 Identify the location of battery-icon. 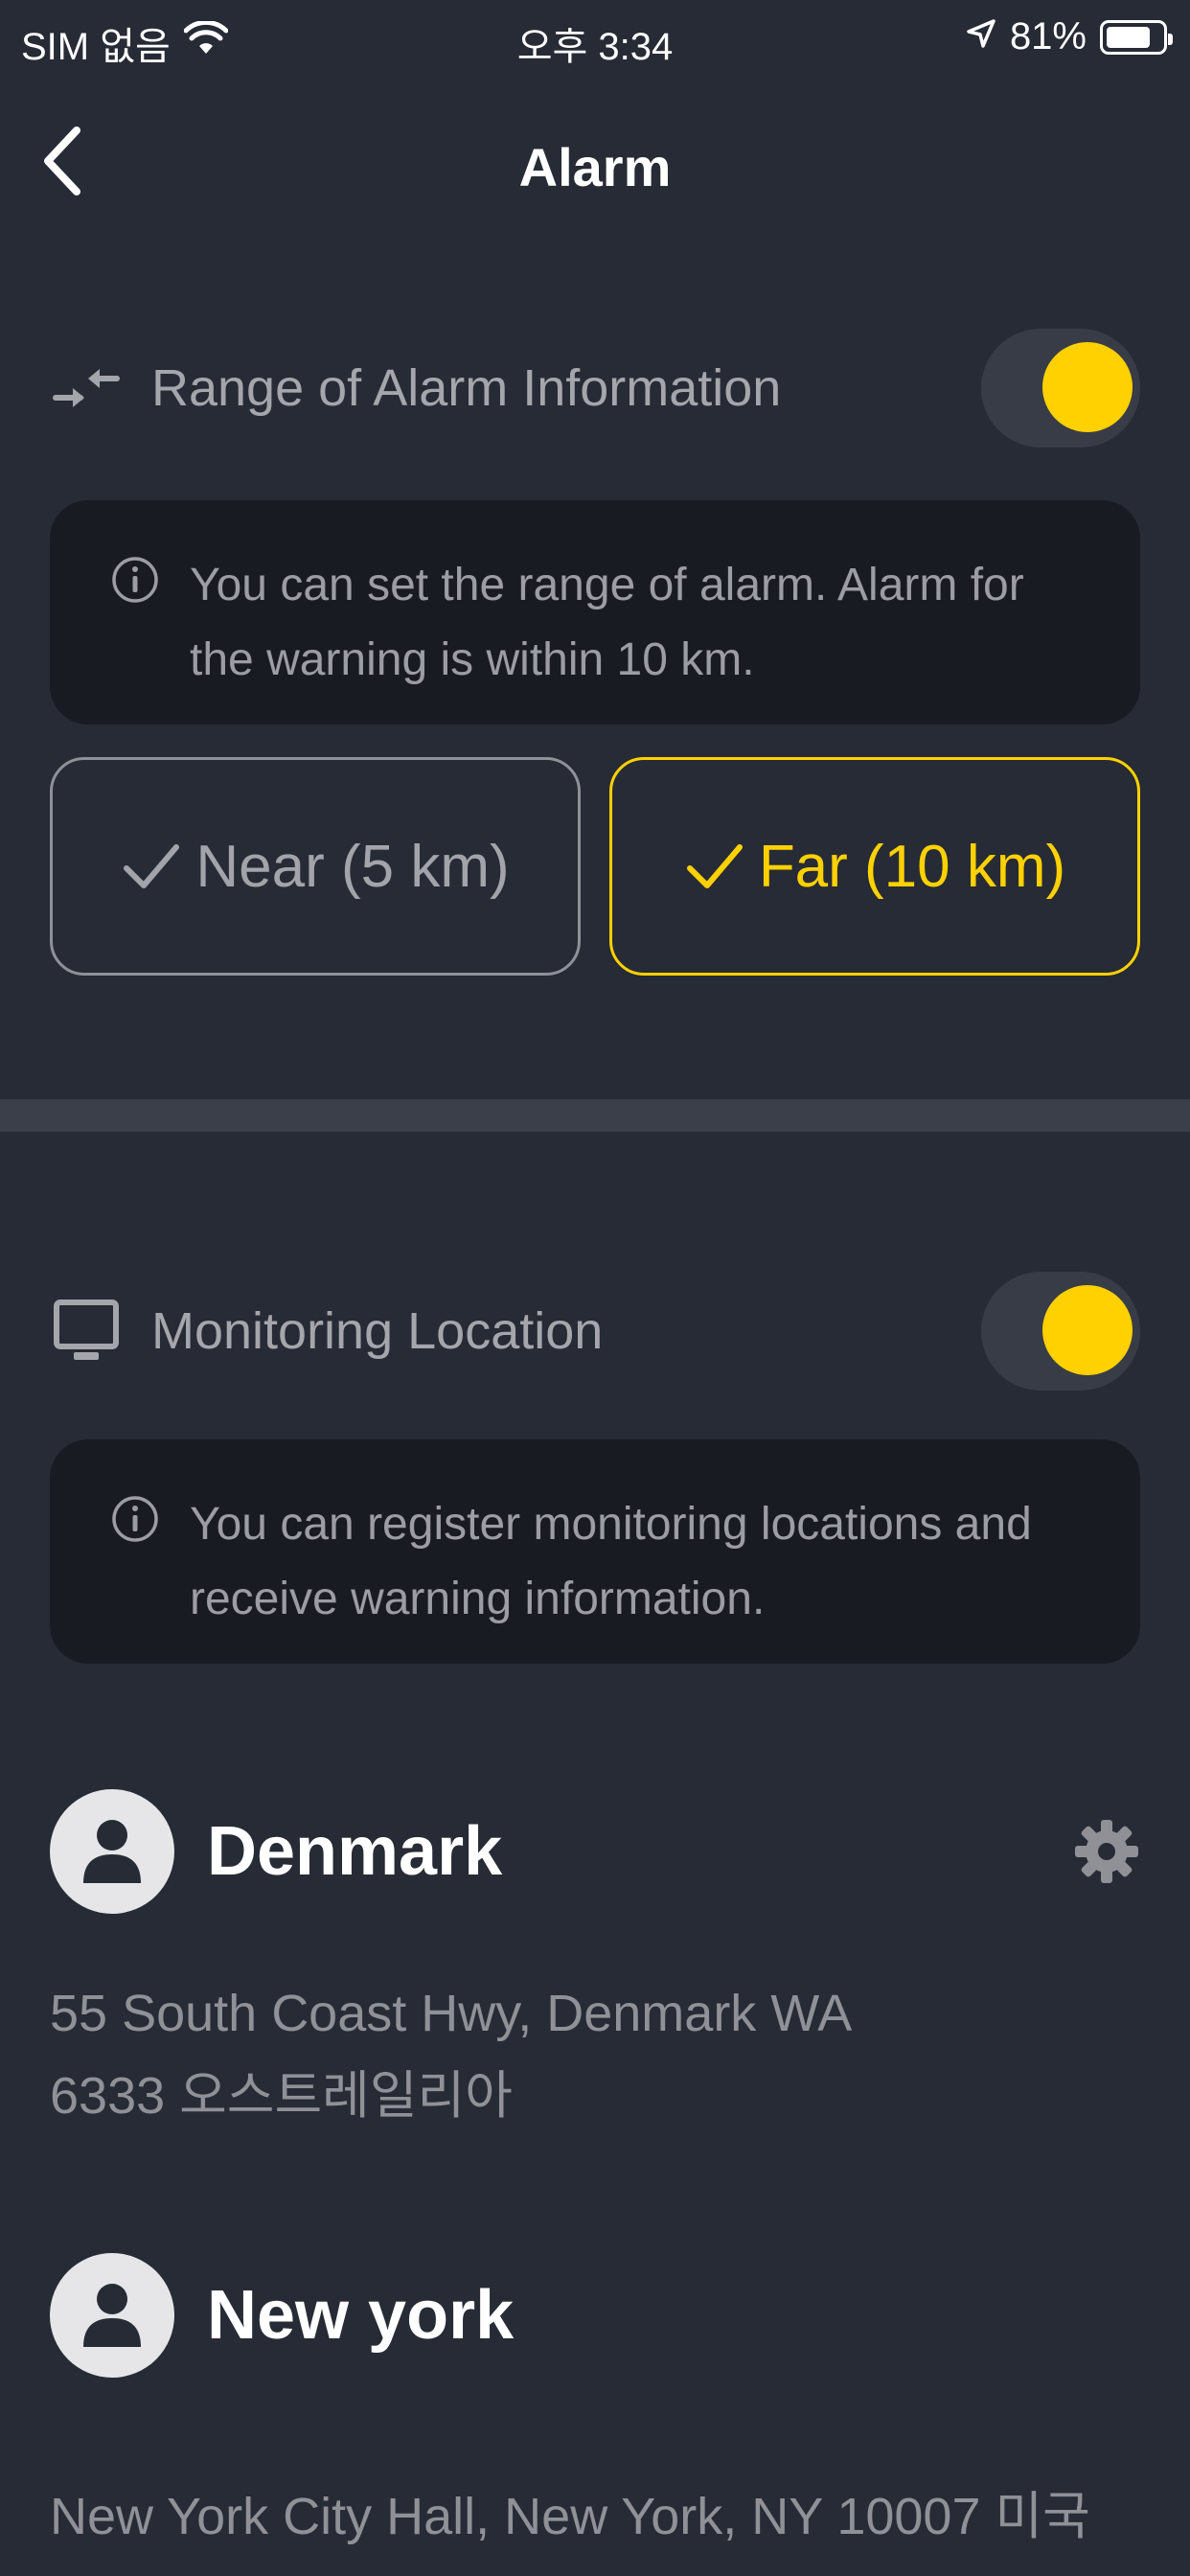
(1136, 37).